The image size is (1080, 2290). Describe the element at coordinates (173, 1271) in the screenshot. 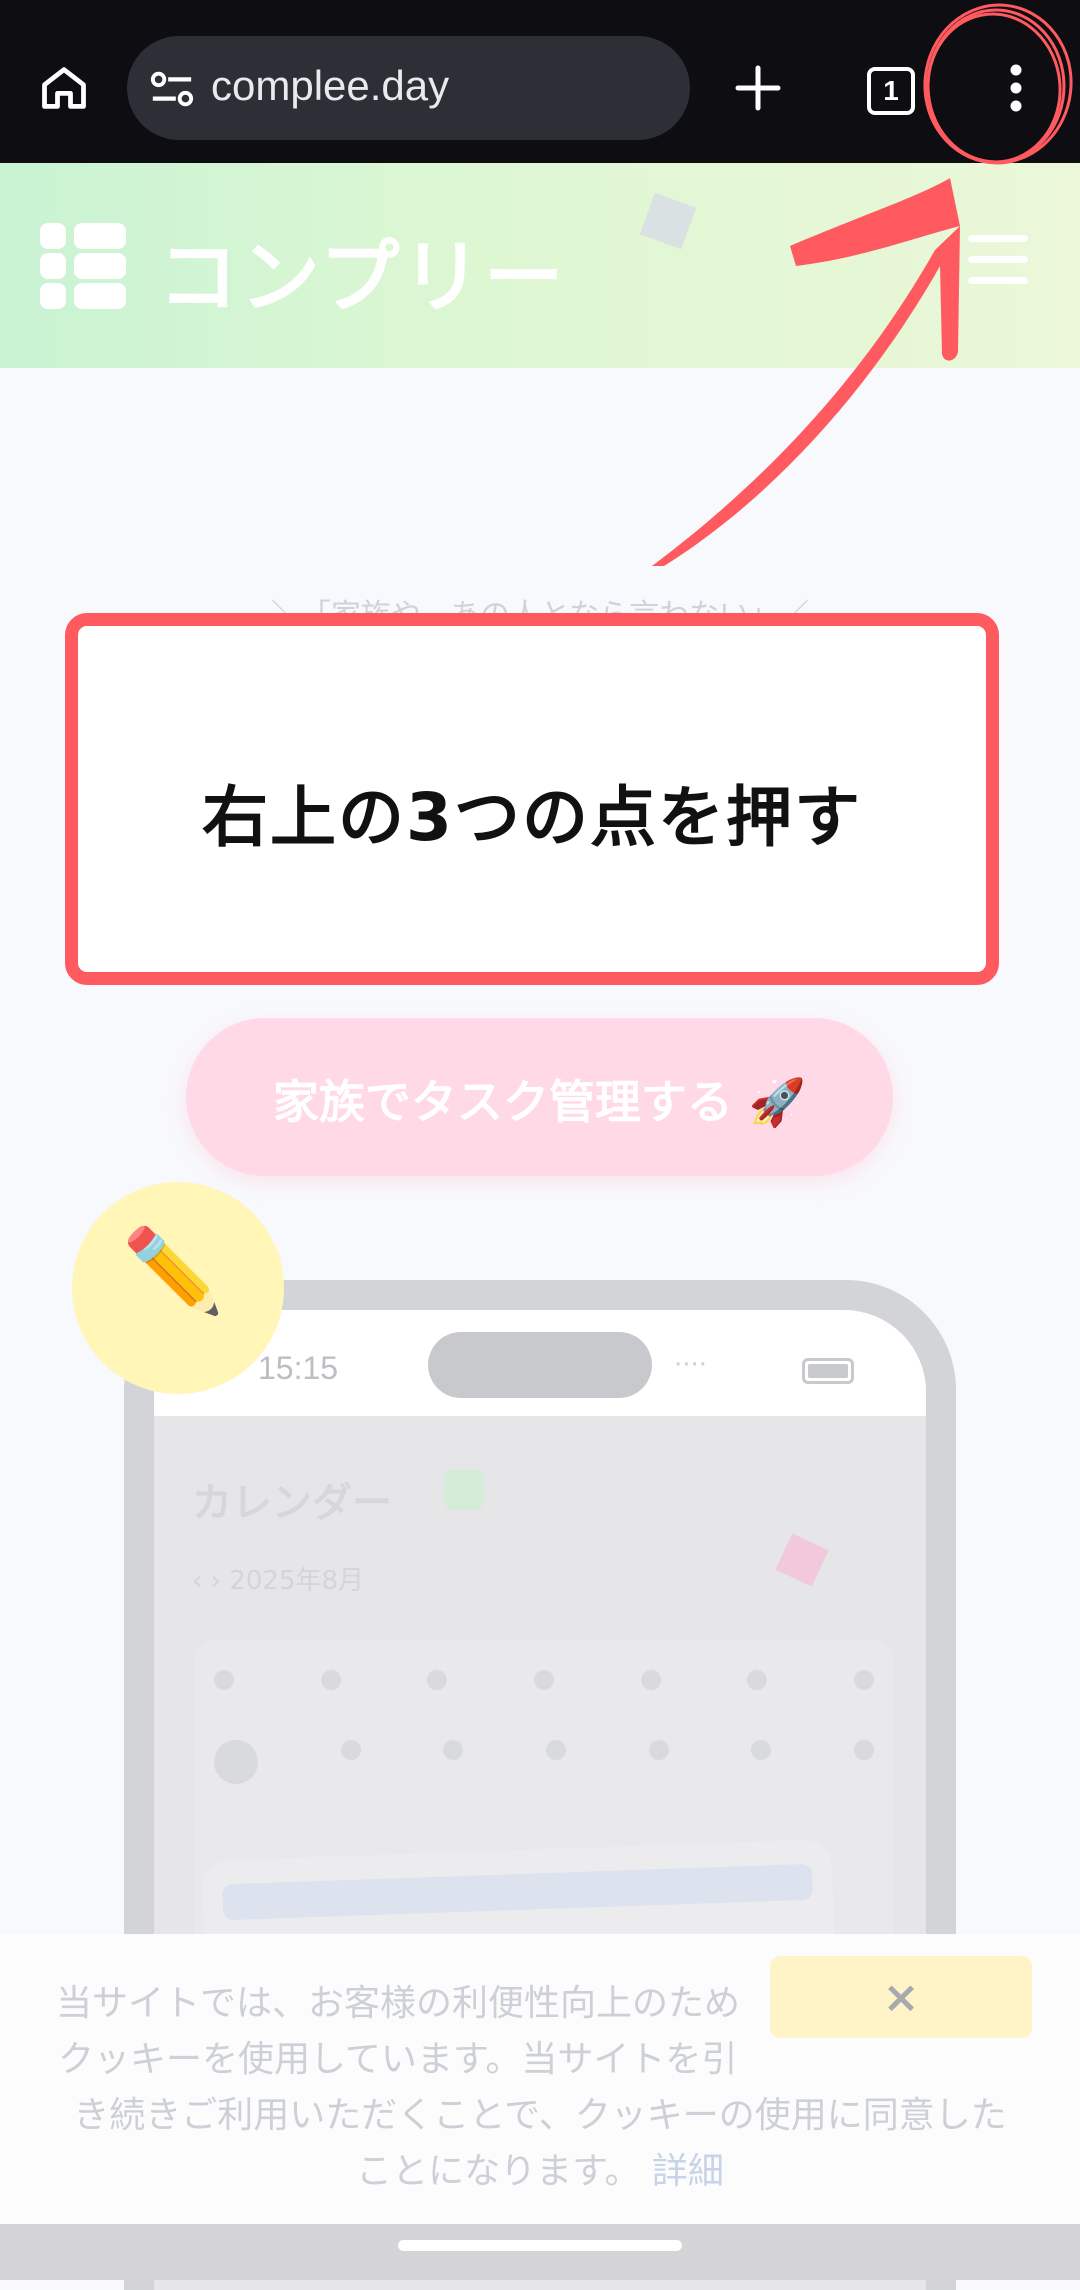

I see `pencil-icon: ✏️` at that location.